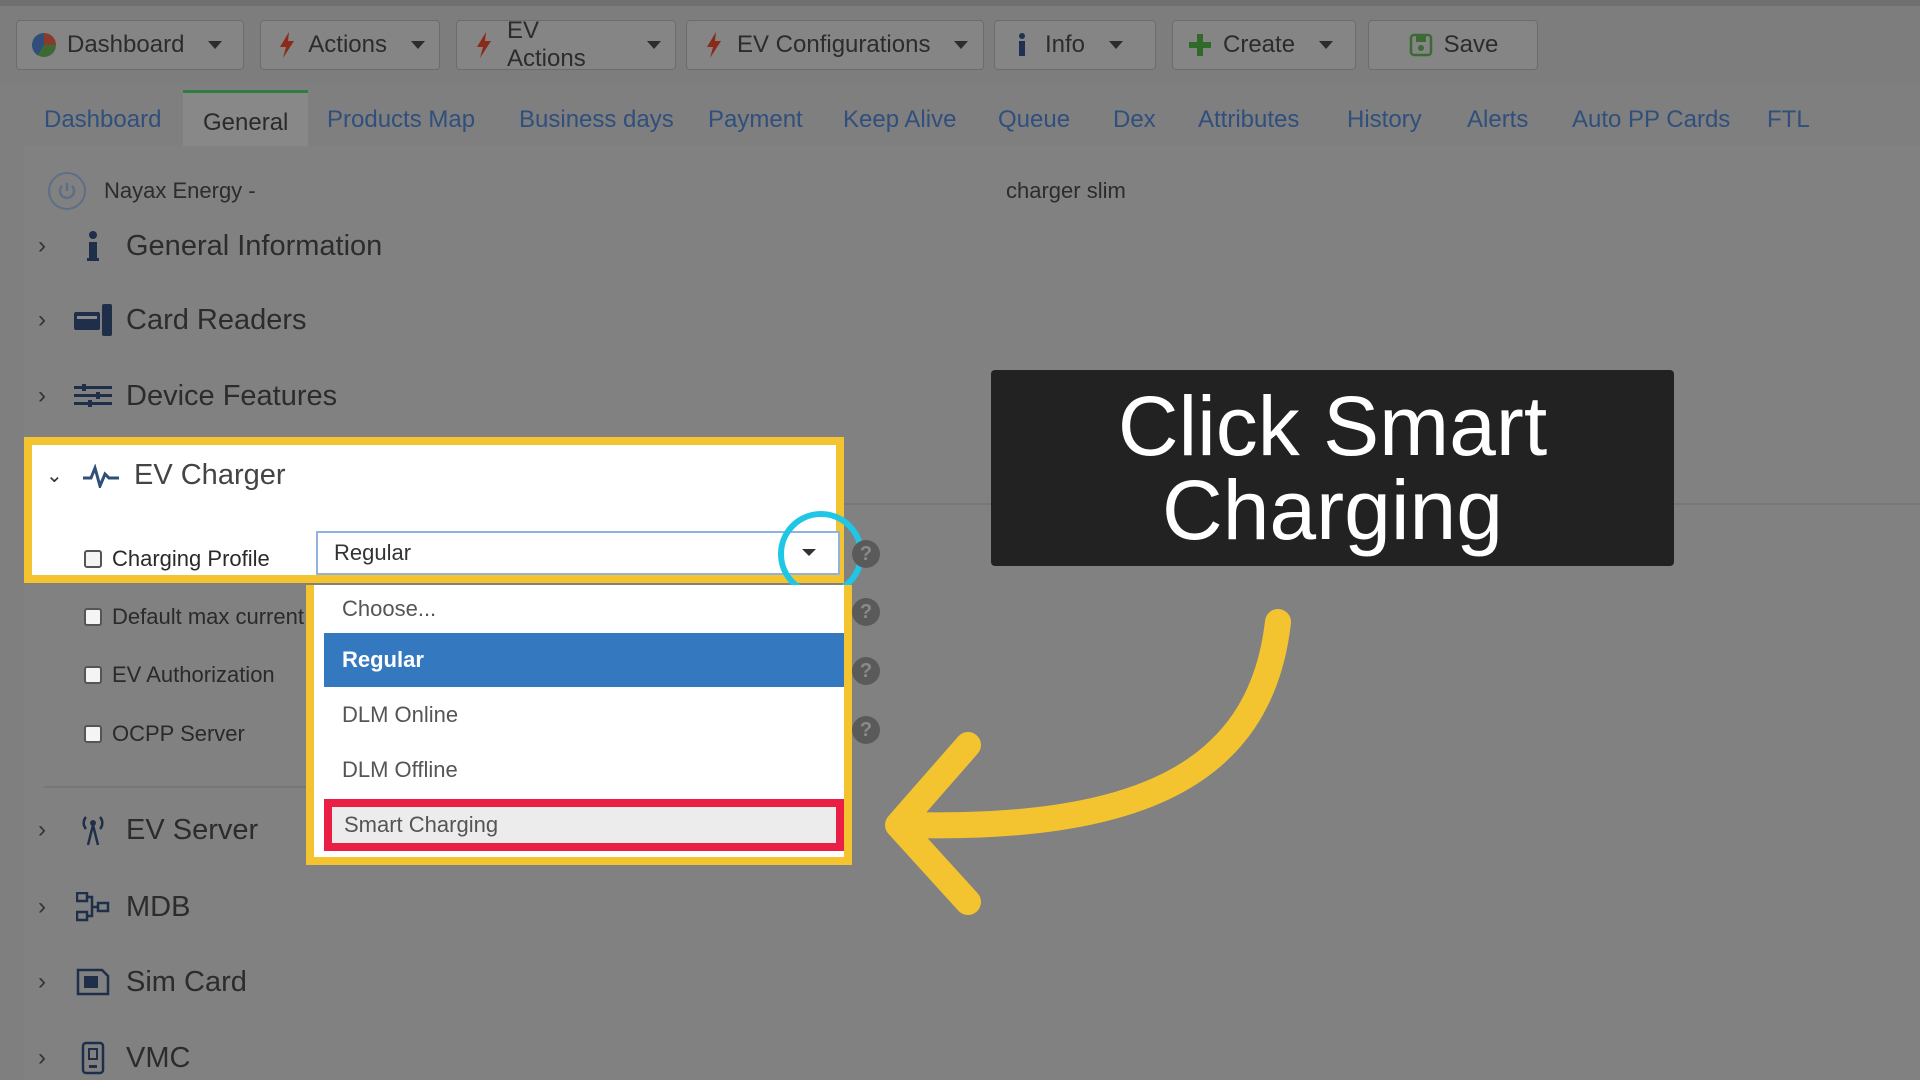  Describe the element at coordinates (1332, 510) in the screenshot. I see `callout-line-2: Charging` at that location.